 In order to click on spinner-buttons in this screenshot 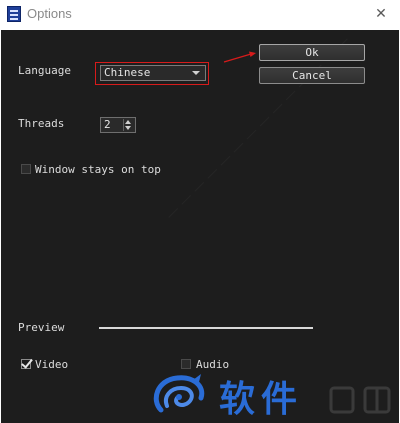, I will do `click(128, 125)`.